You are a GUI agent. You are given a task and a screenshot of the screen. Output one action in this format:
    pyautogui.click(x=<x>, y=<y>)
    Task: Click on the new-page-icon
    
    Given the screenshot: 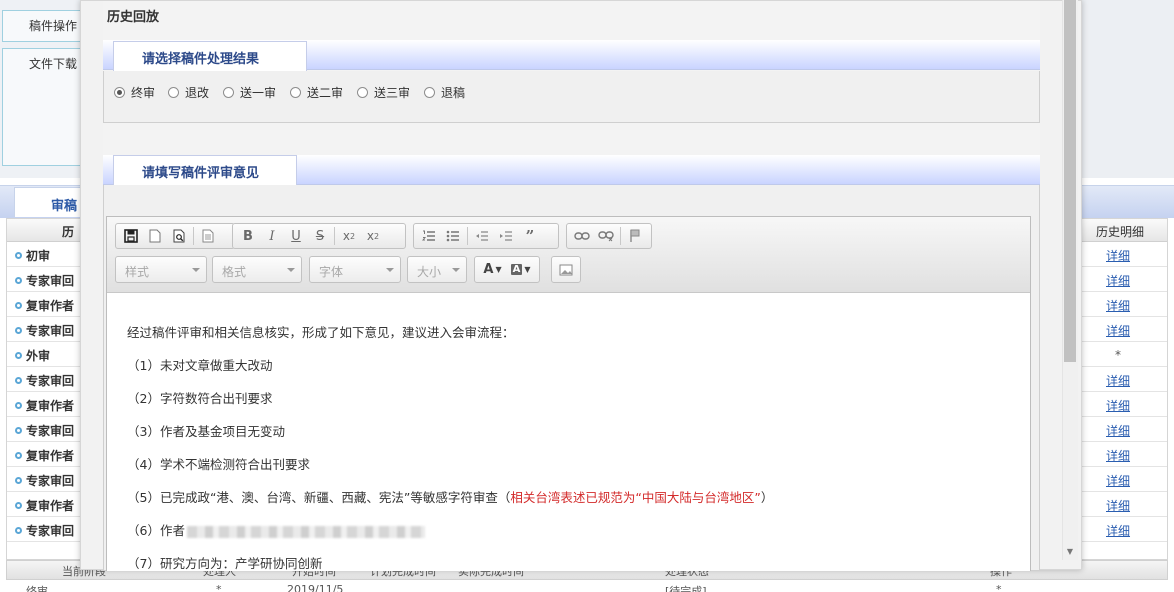 What is the action you would take?
    pyautogui.click(x=155, y=236)
    